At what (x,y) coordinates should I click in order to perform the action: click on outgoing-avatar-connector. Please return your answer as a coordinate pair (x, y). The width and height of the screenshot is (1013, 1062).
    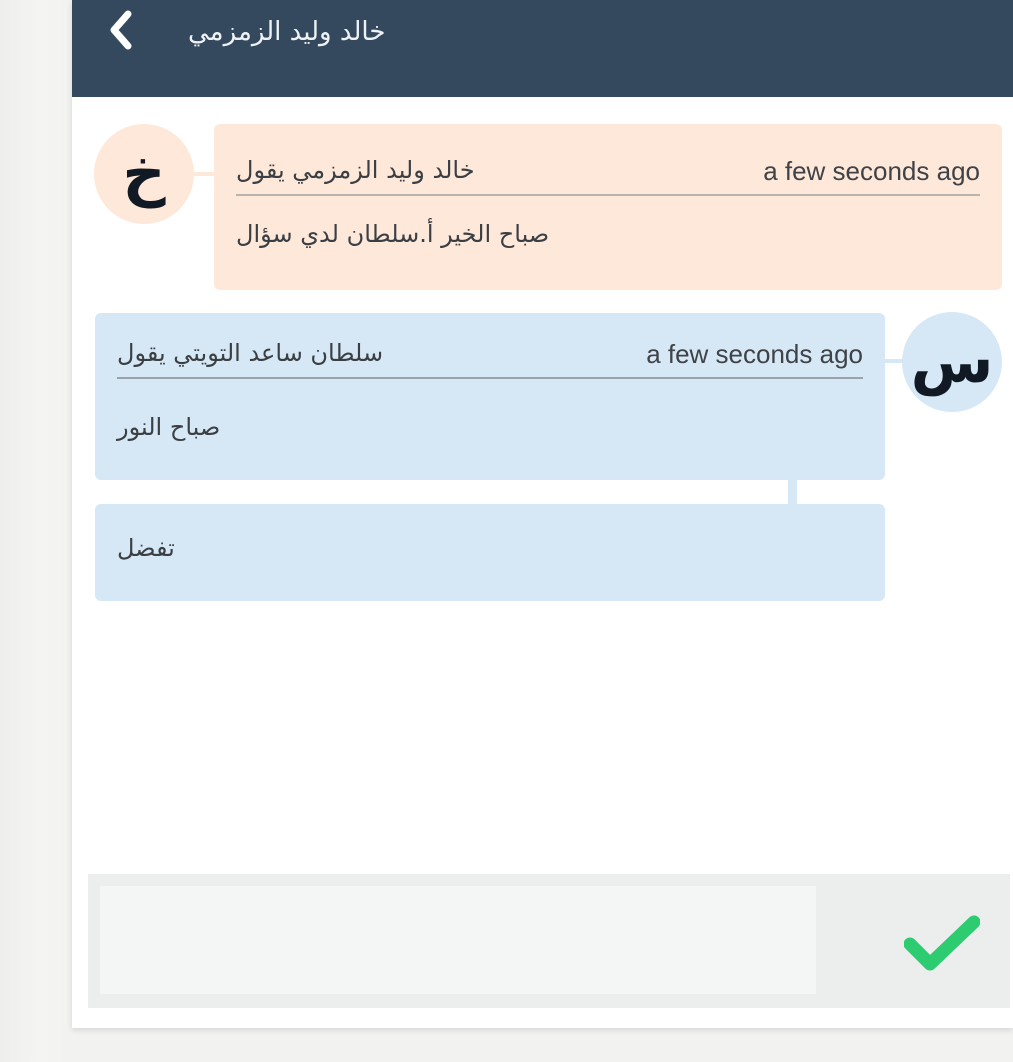
    Looking at the image, I should click on (894, 361).